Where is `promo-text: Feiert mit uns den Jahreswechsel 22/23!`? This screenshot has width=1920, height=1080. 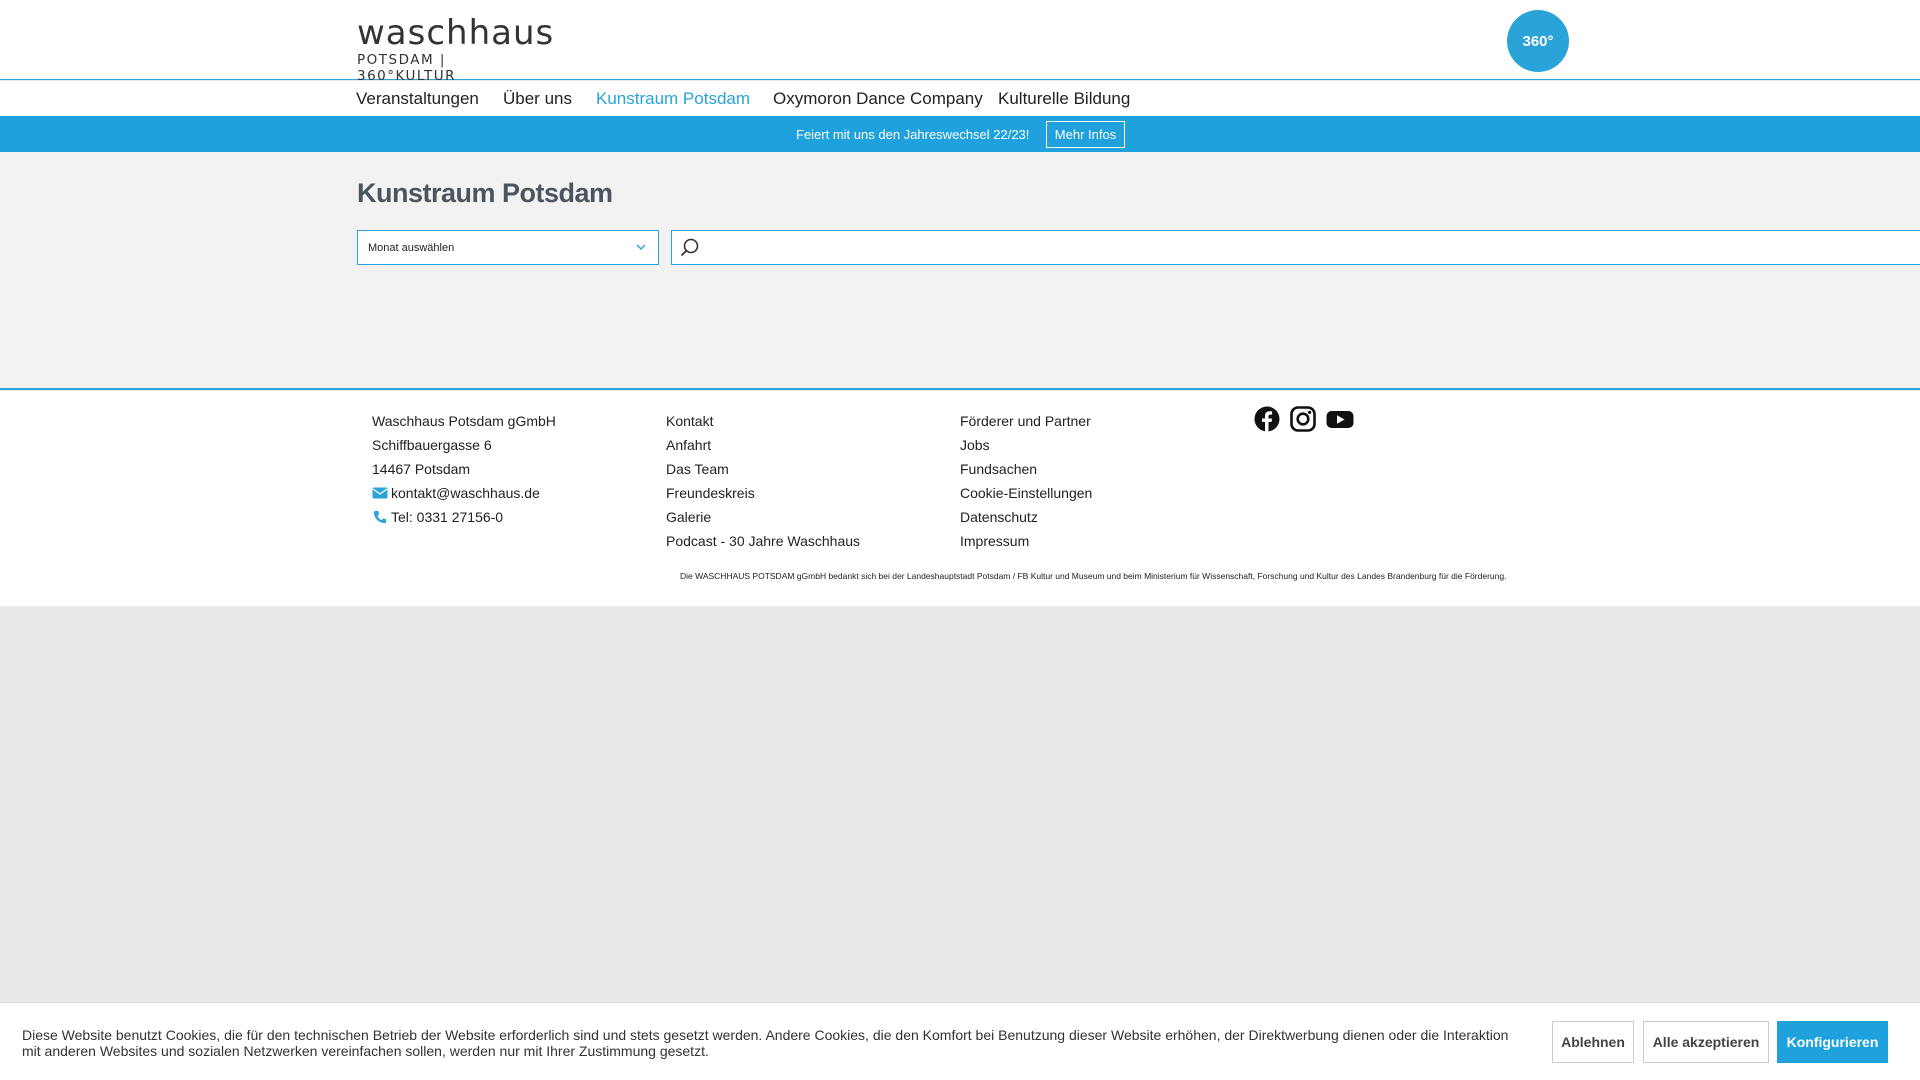 promo-text: Feiert mit uns den Jahreswechsel 22/23! is located at coordinates (913, 134).